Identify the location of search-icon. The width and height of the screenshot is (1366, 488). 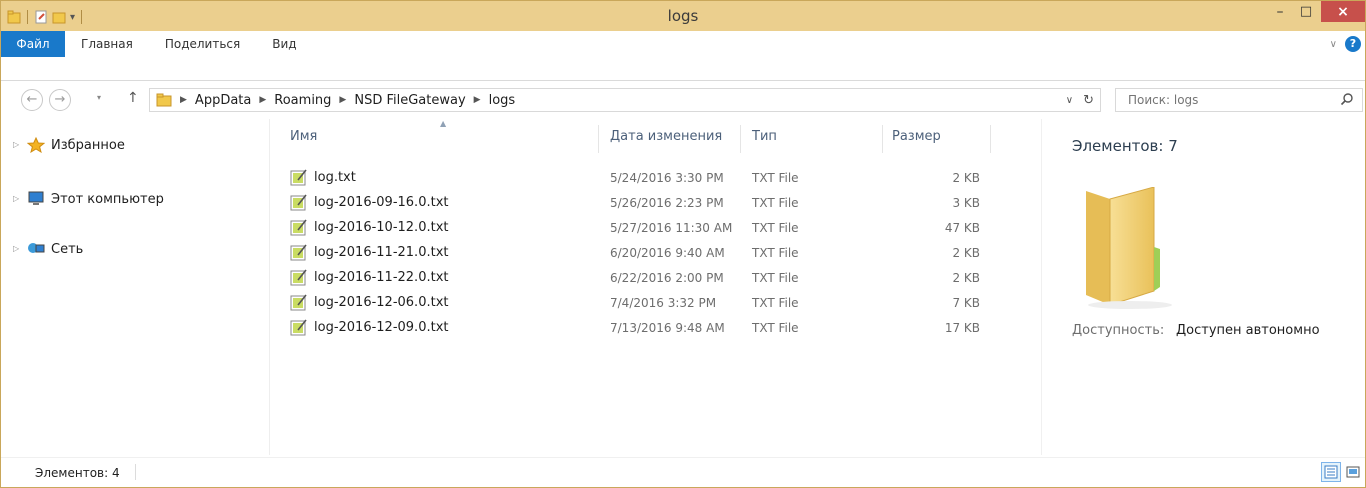
(1347, 99).